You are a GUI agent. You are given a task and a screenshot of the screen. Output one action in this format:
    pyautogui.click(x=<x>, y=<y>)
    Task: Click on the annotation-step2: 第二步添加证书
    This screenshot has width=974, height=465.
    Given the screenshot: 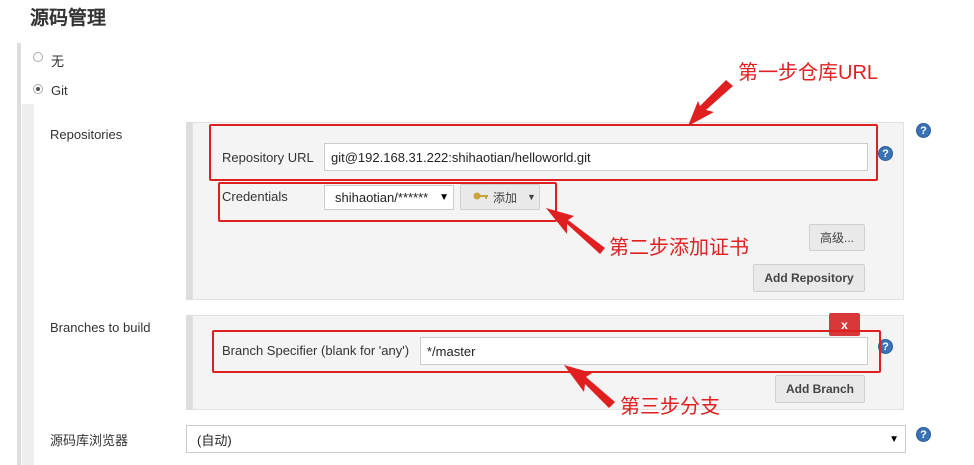 What is the action you would take?
    pyautogui.click(x=679, y=248)
    